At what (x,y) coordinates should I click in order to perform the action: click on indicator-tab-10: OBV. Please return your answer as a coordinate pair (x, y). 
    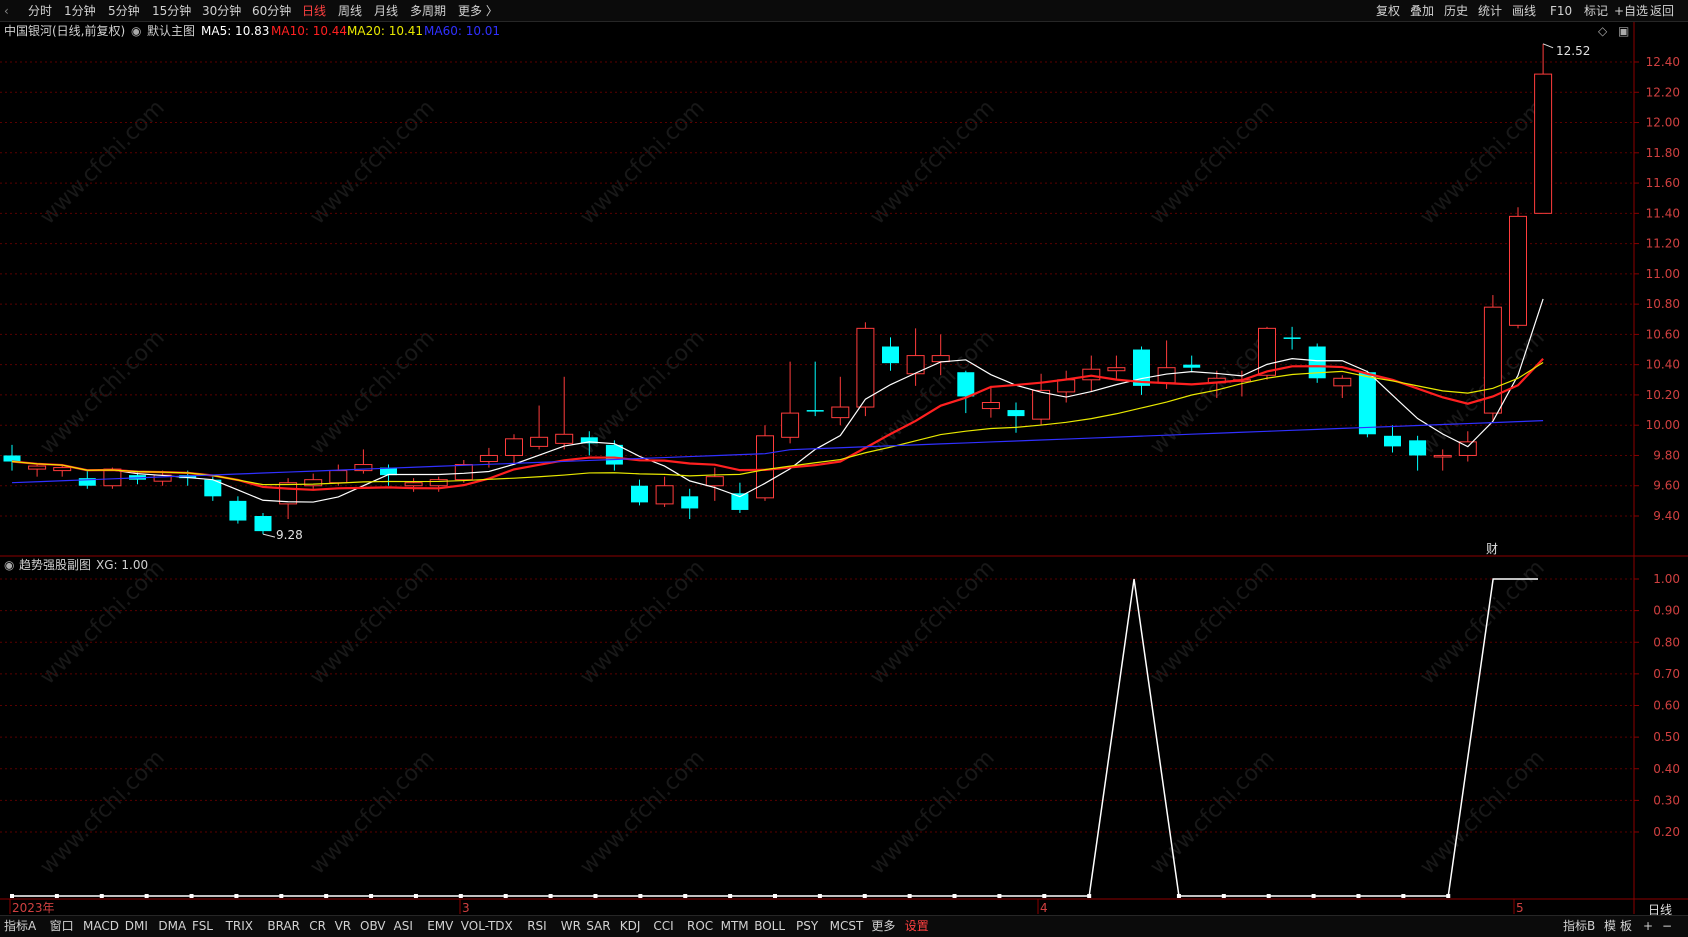
    Looking at the image, I should click on (373, 926).